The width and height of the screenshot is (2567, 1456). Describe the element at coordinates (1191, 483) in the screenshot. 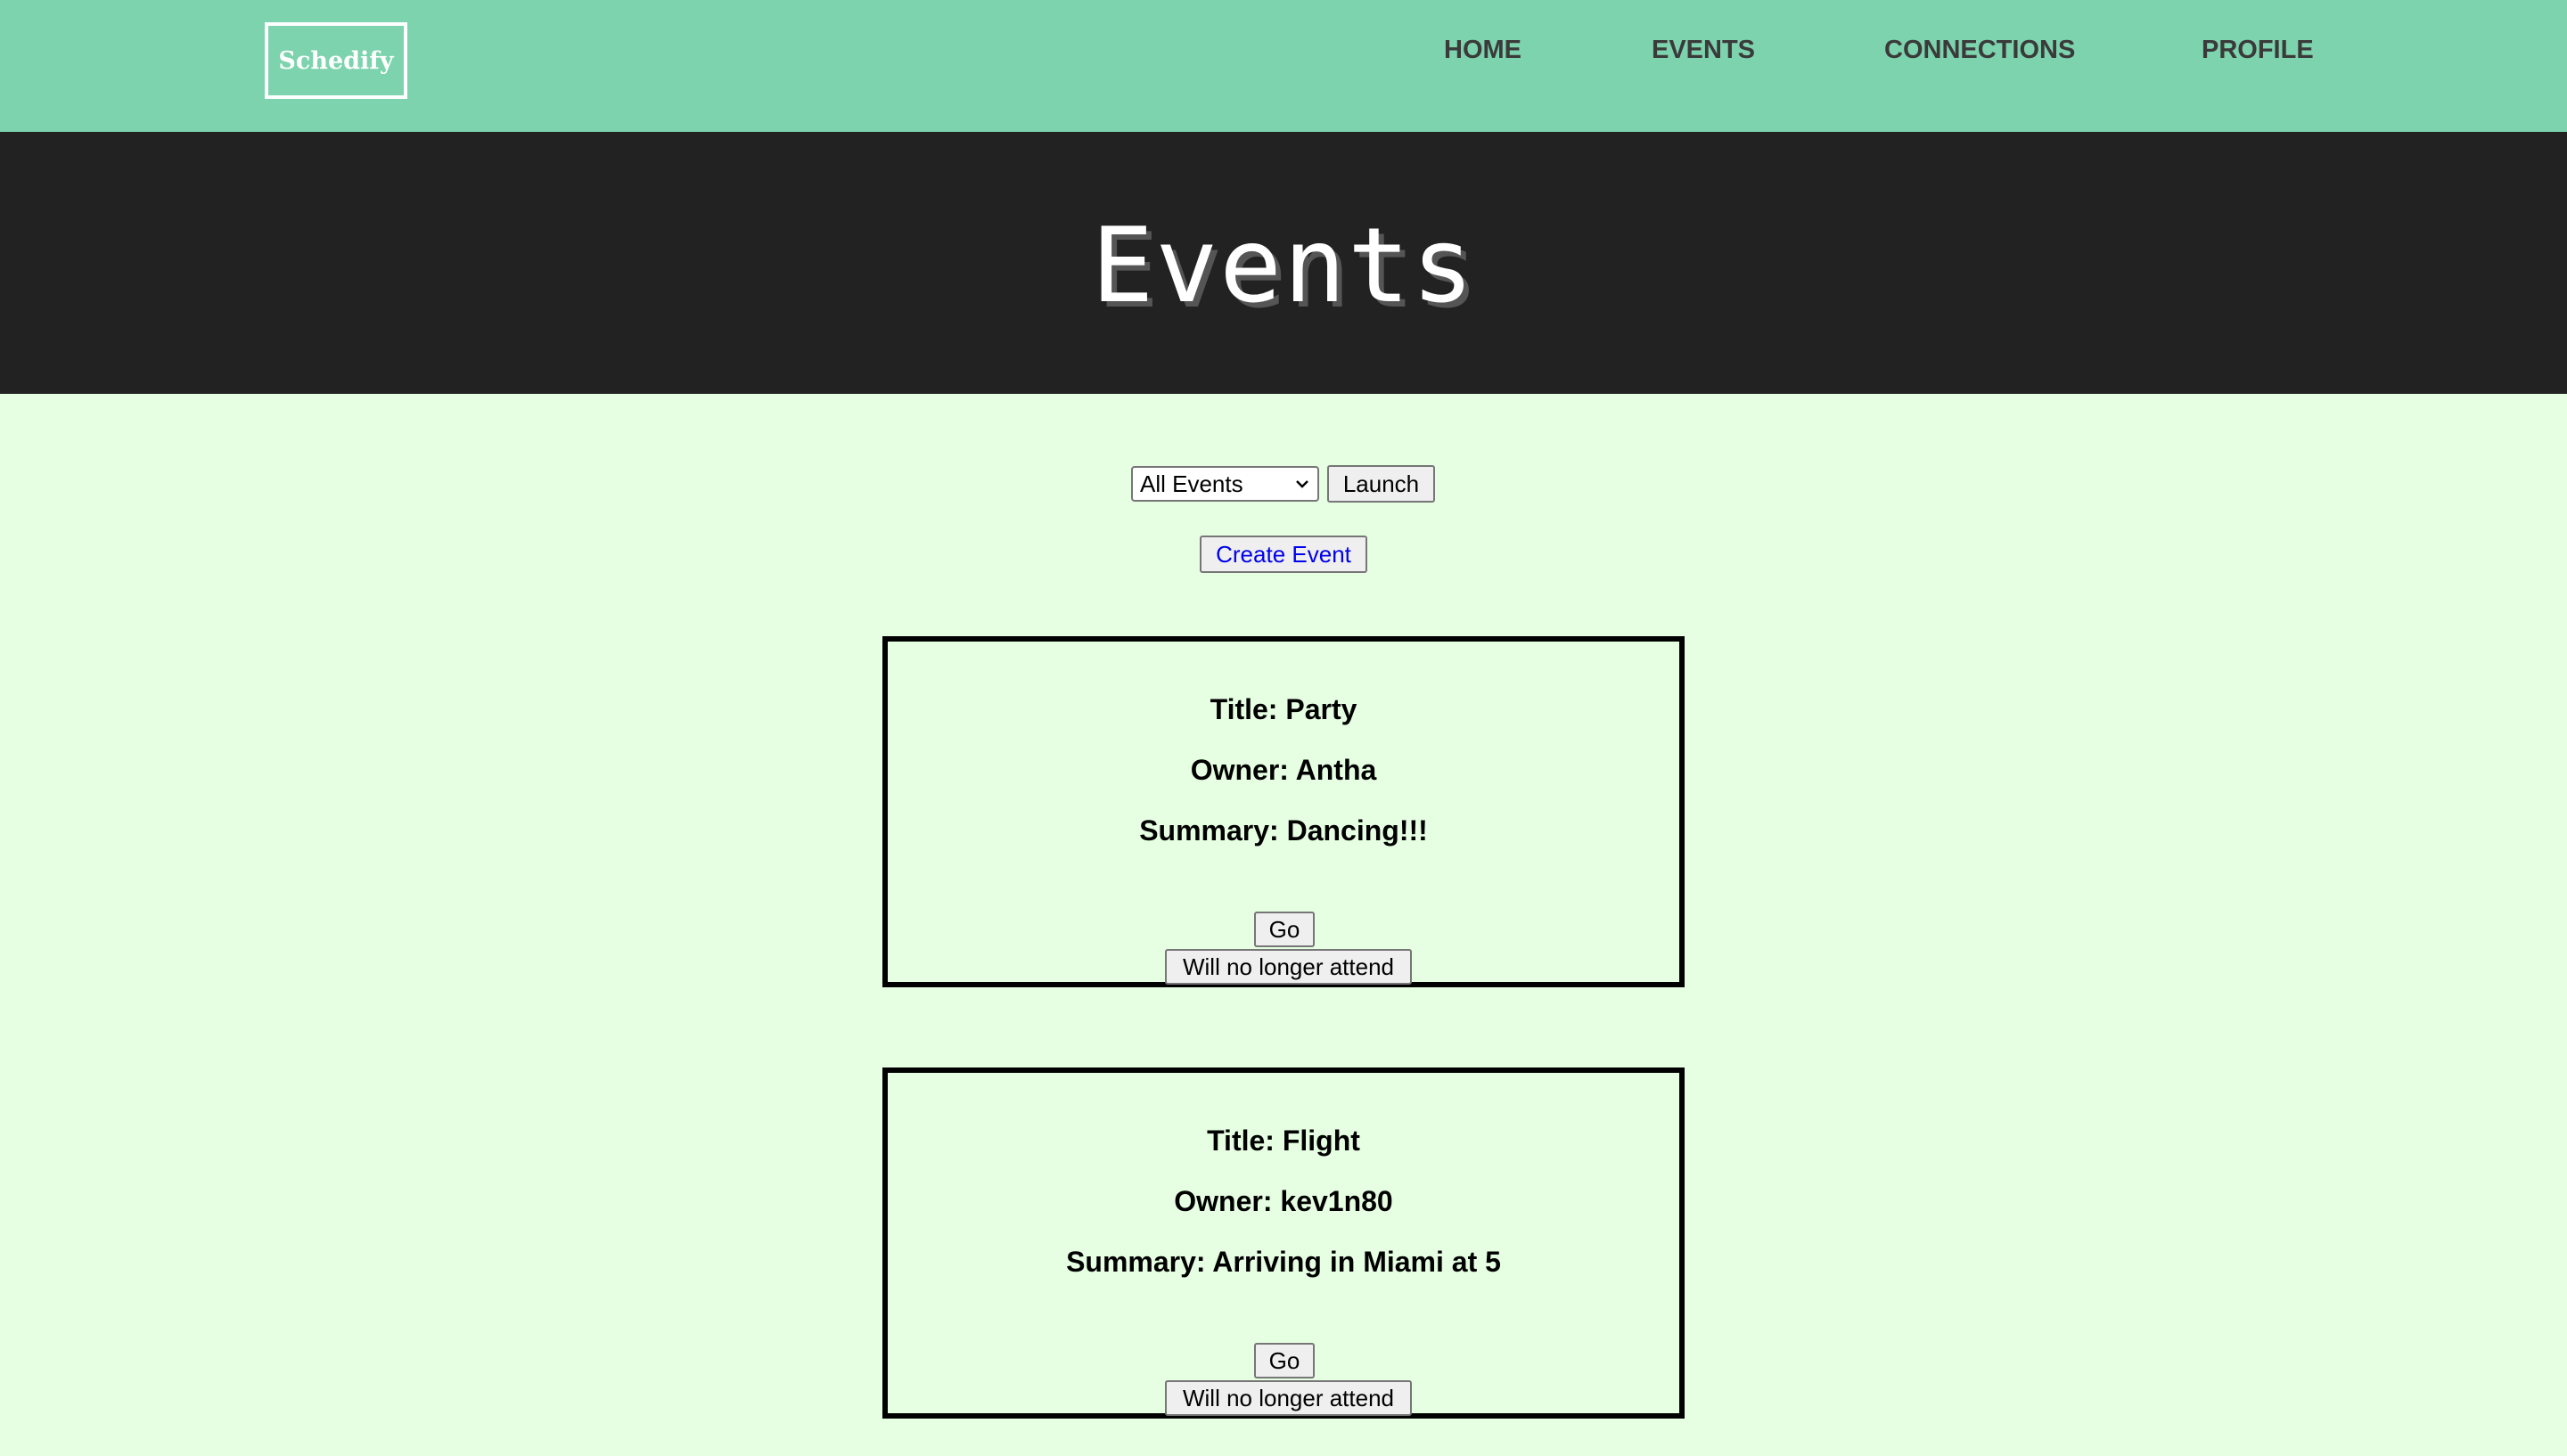

I see `event-filter-value: All Events` at that location.